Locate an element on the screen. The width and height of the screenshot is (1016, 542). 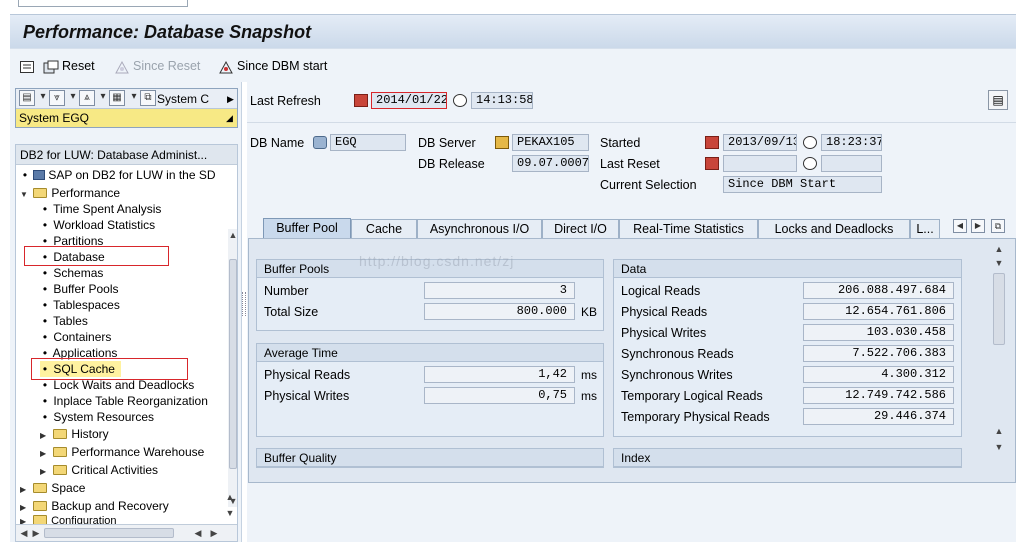
synchronous-reads-value: 7.522.706.383 is located at coordinates (878, 353).